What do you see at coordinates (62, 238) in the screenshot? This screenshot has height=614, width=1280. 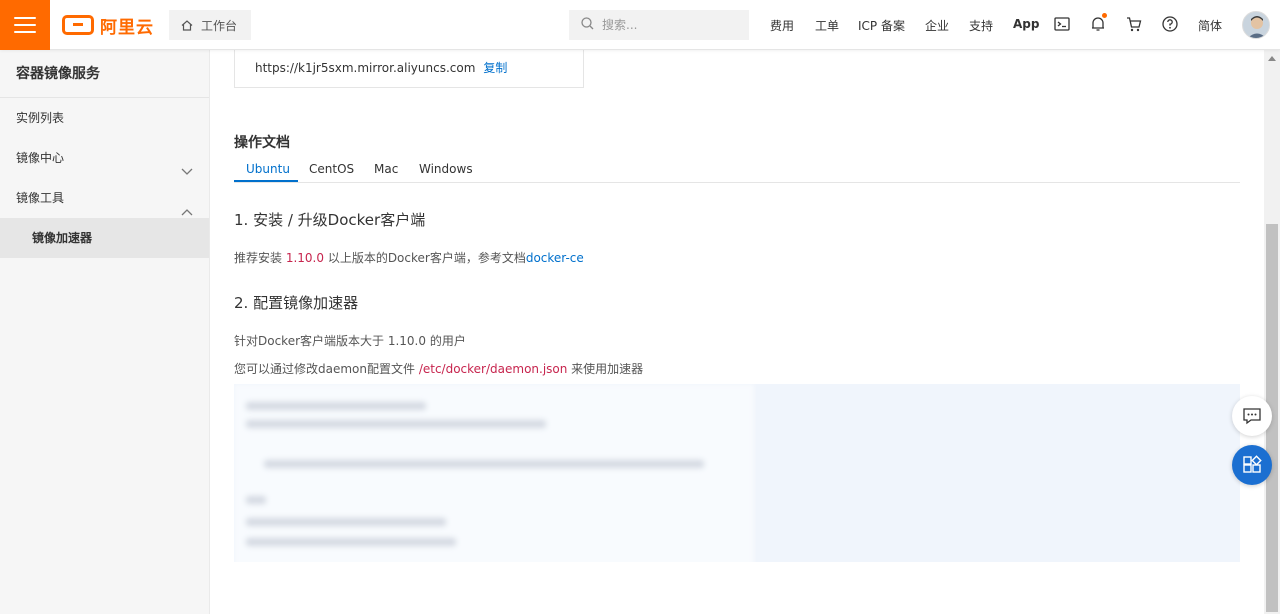 I see `sidebar-item-label: 镜像加速器` at bounding box center [62, 238].